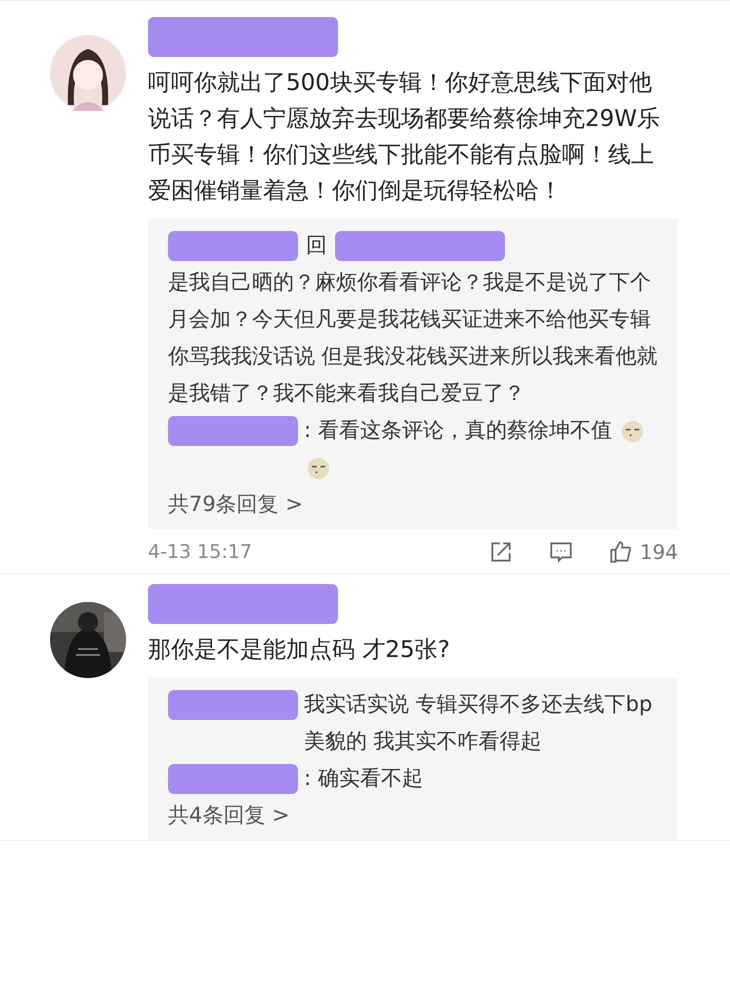  I want to click on reply-label: 回, so click(316, 245).